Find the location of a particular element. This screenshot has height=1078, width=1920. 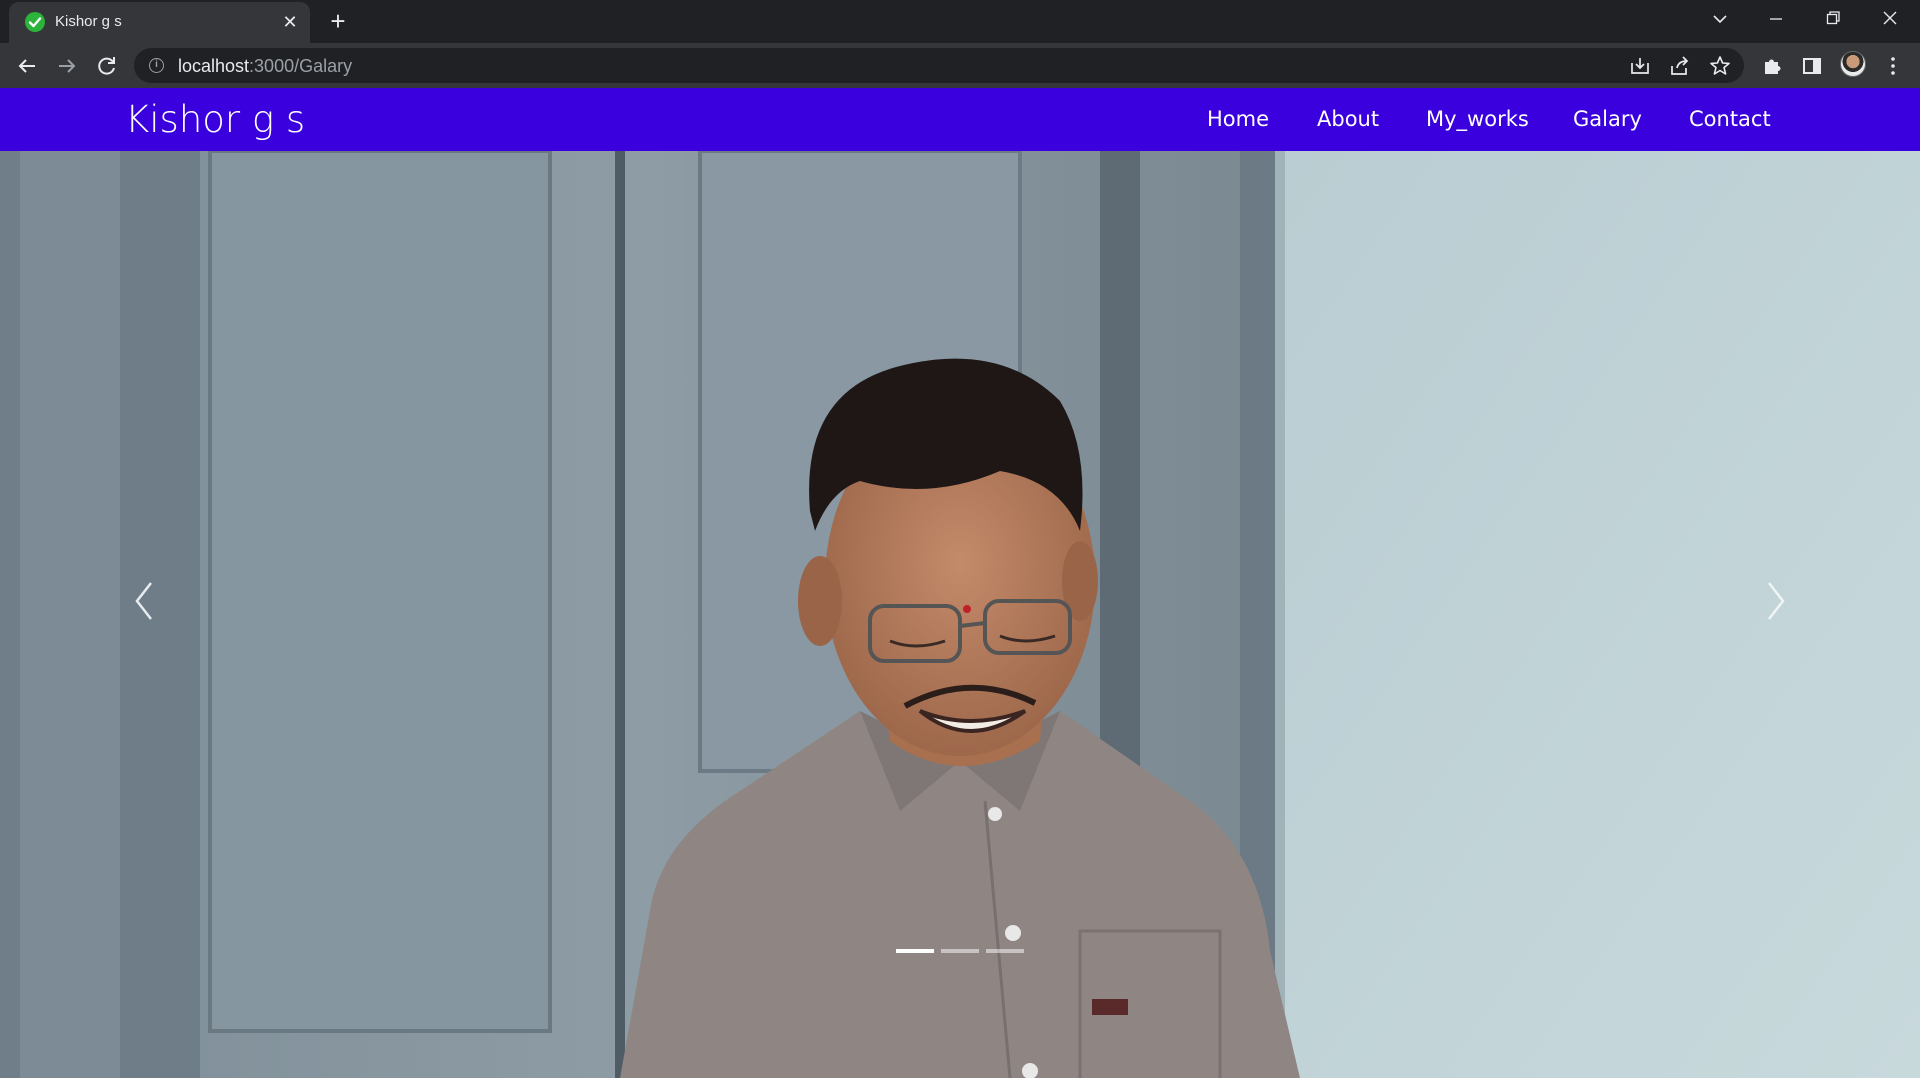

chevron-right-icon is located at coordinates (1776, 601).